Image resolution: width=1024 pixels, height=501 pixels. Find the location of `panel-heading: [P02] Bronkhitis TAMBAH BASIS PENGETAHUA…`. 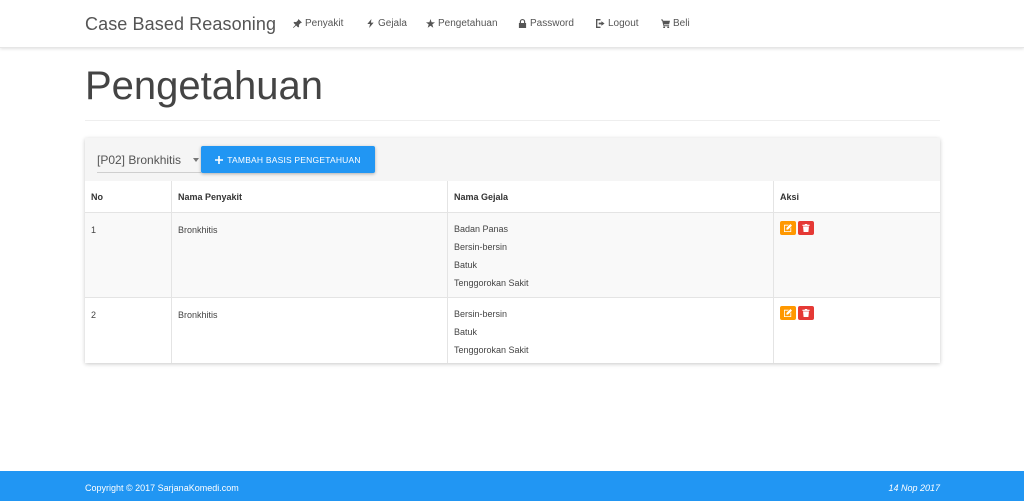

panel-heading: [P02] Bronkhitis TAMBAH BASIS PENGETAHUA… is located at coordinates (512, 159).